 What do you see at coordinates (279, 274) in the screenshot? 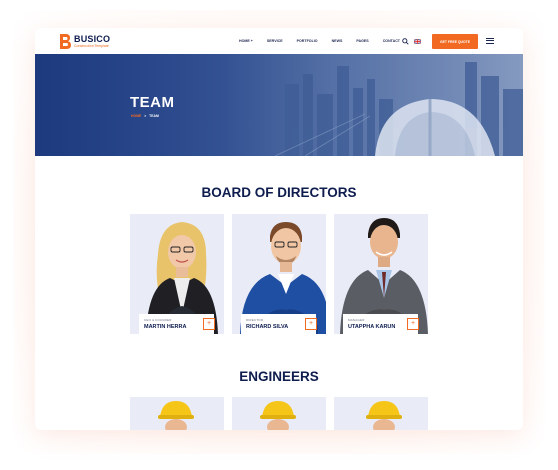
I see `team-card: DIRECTOR RICHARD SILVA +` at bounding box center [279, 274].